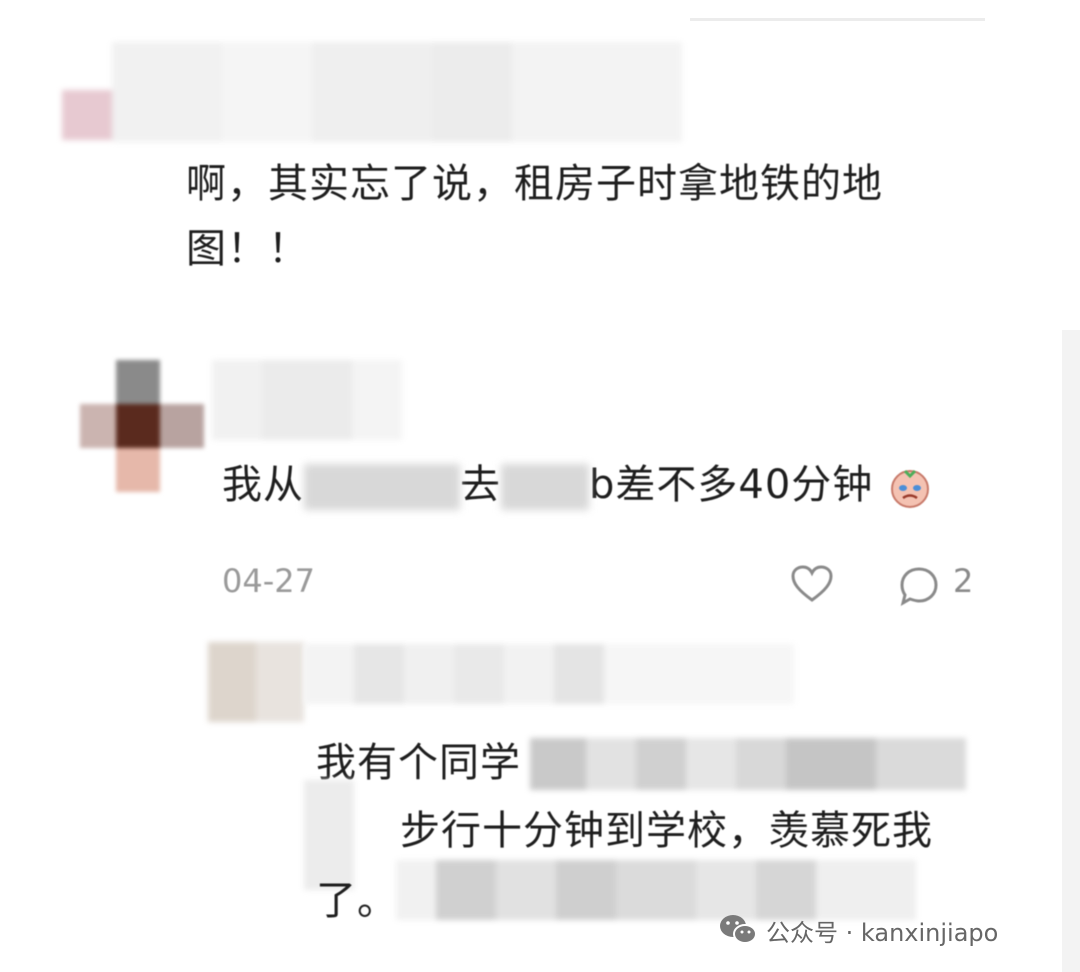 The height and width of the screenshot is (972, 1080). I want to click on avatar-redacted, so click(256, 682).